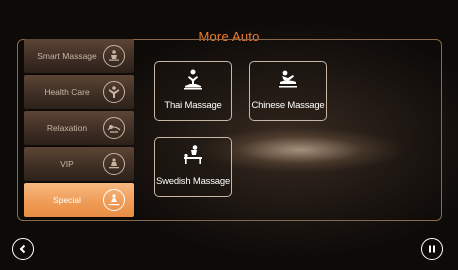 This screenshot has height=270, width=458. Describe the element at coordinates (114, 128) in the screenshot. I see `relaxation-icon` at that location.